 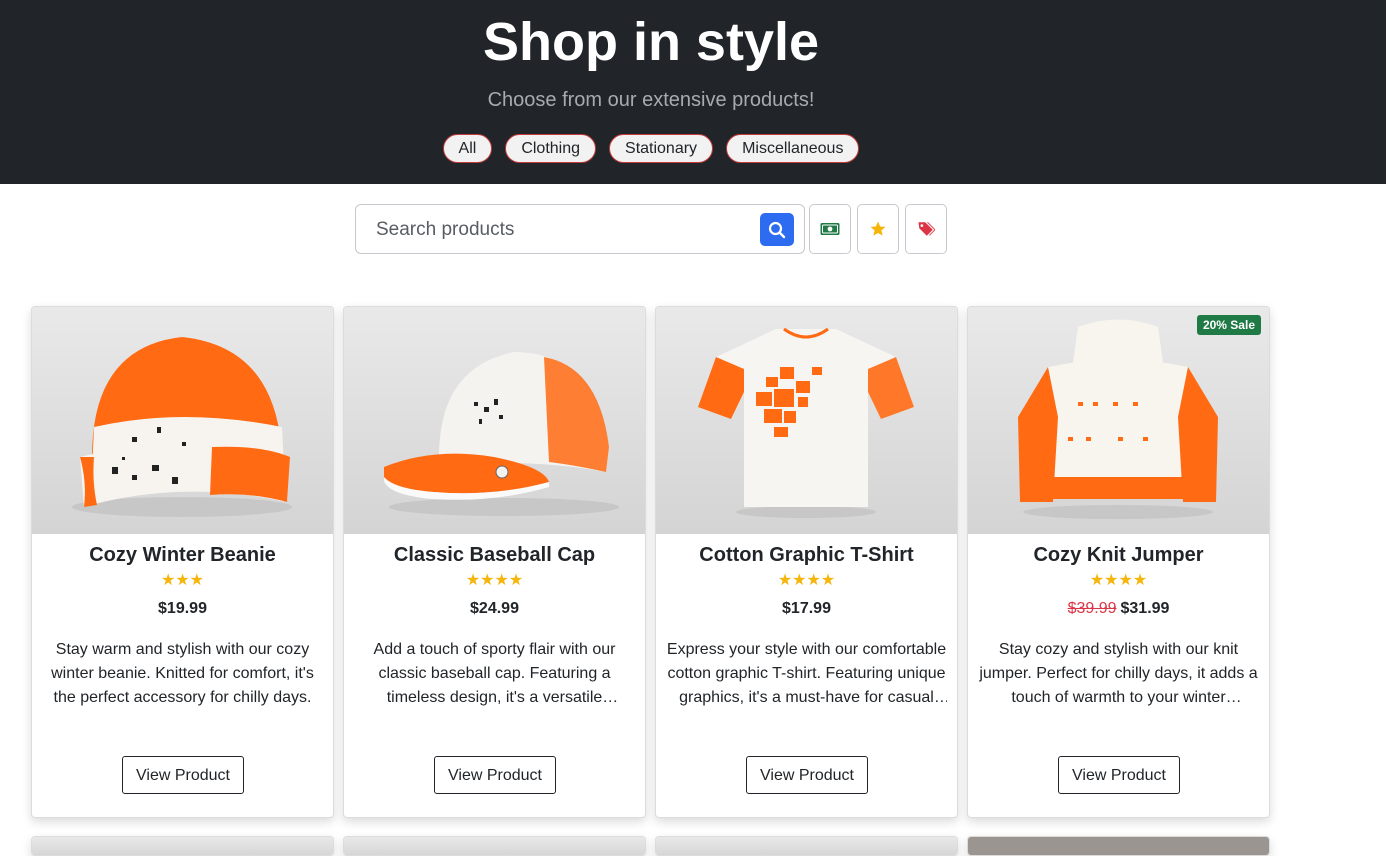 I want to click on product-price: $31.99, so click(x=1145, y=608).